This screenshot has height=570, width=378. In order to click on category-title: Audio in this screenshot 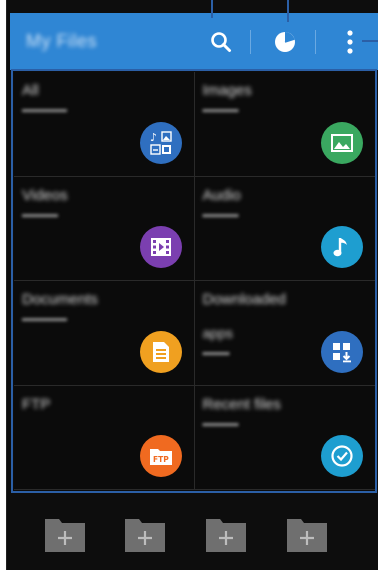, I will do `click(221, 195)`.